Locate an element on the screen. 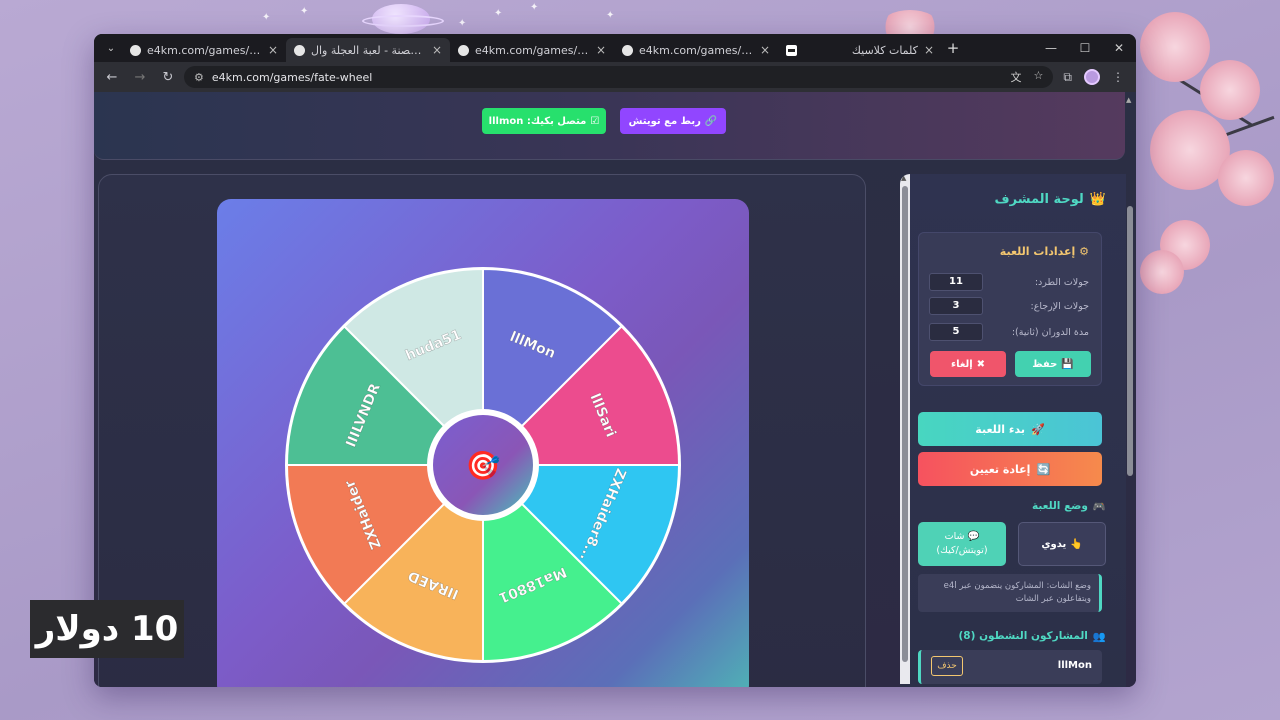  tab-title: كلمات كلاسيك is located at coordinates (884, 50).